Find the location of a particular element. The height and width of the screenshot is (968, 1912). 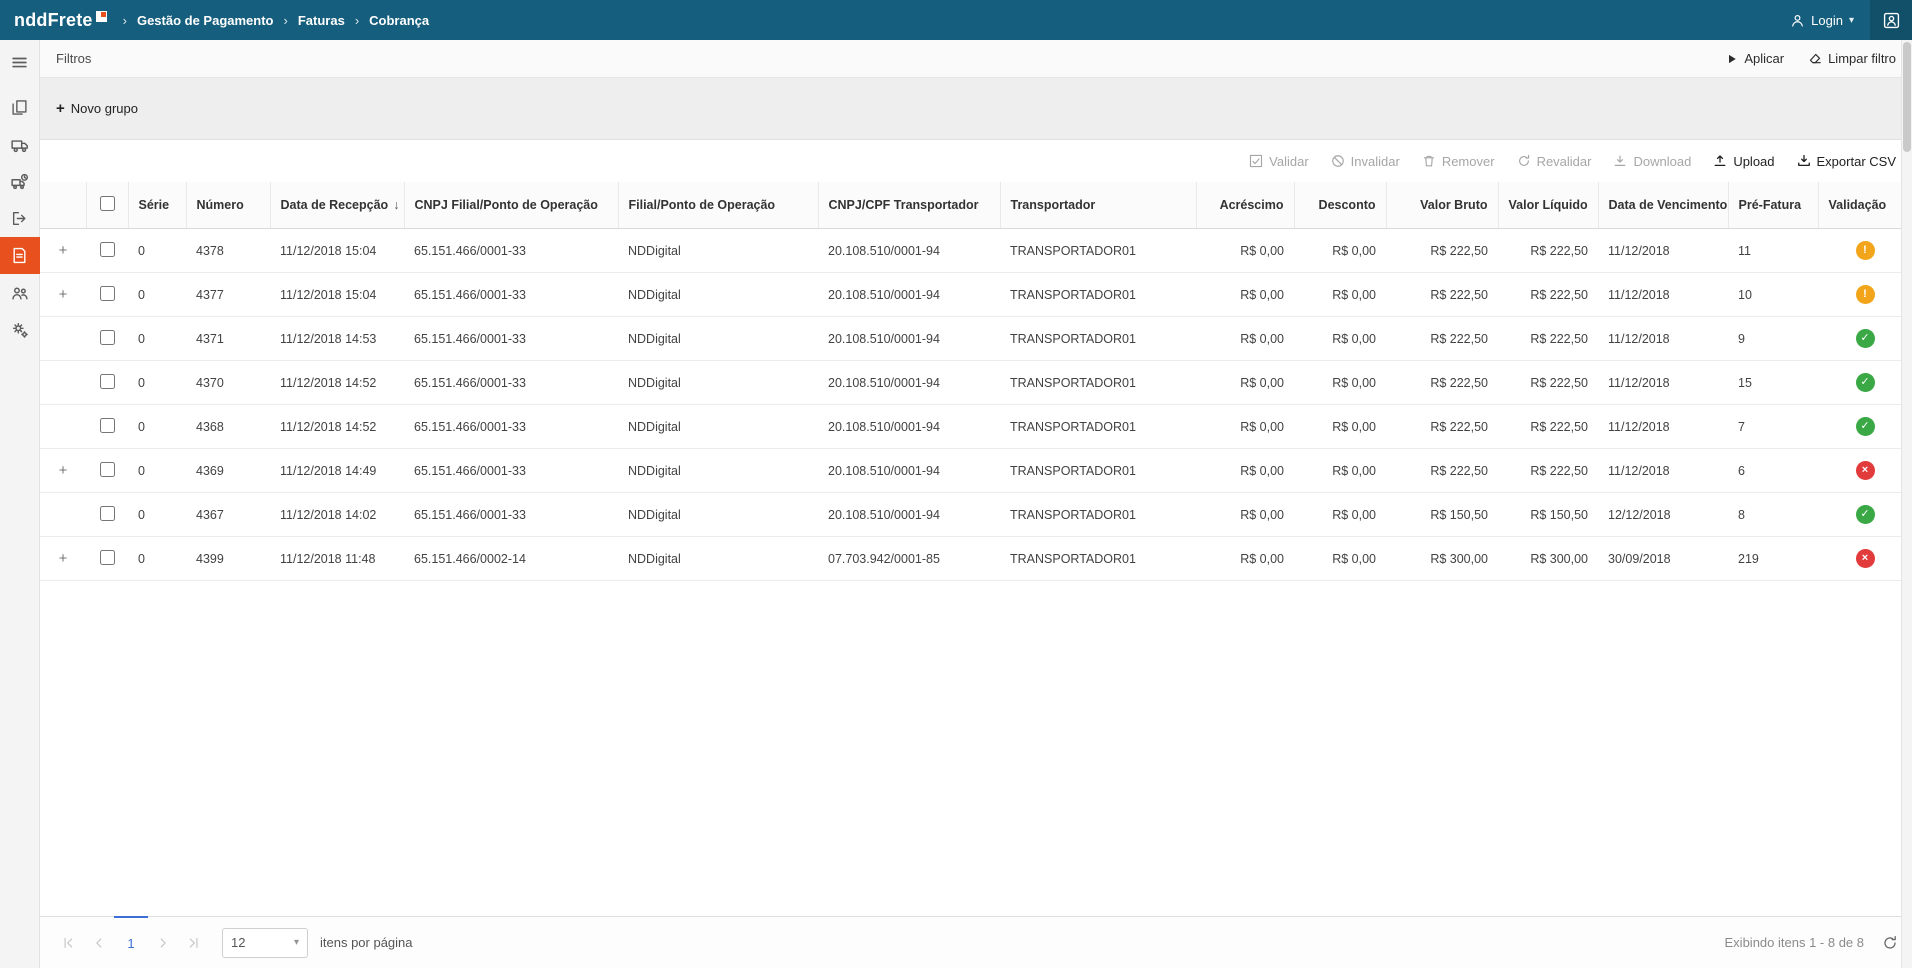

sidebar-item-truck is located at coordinates (20, 144).